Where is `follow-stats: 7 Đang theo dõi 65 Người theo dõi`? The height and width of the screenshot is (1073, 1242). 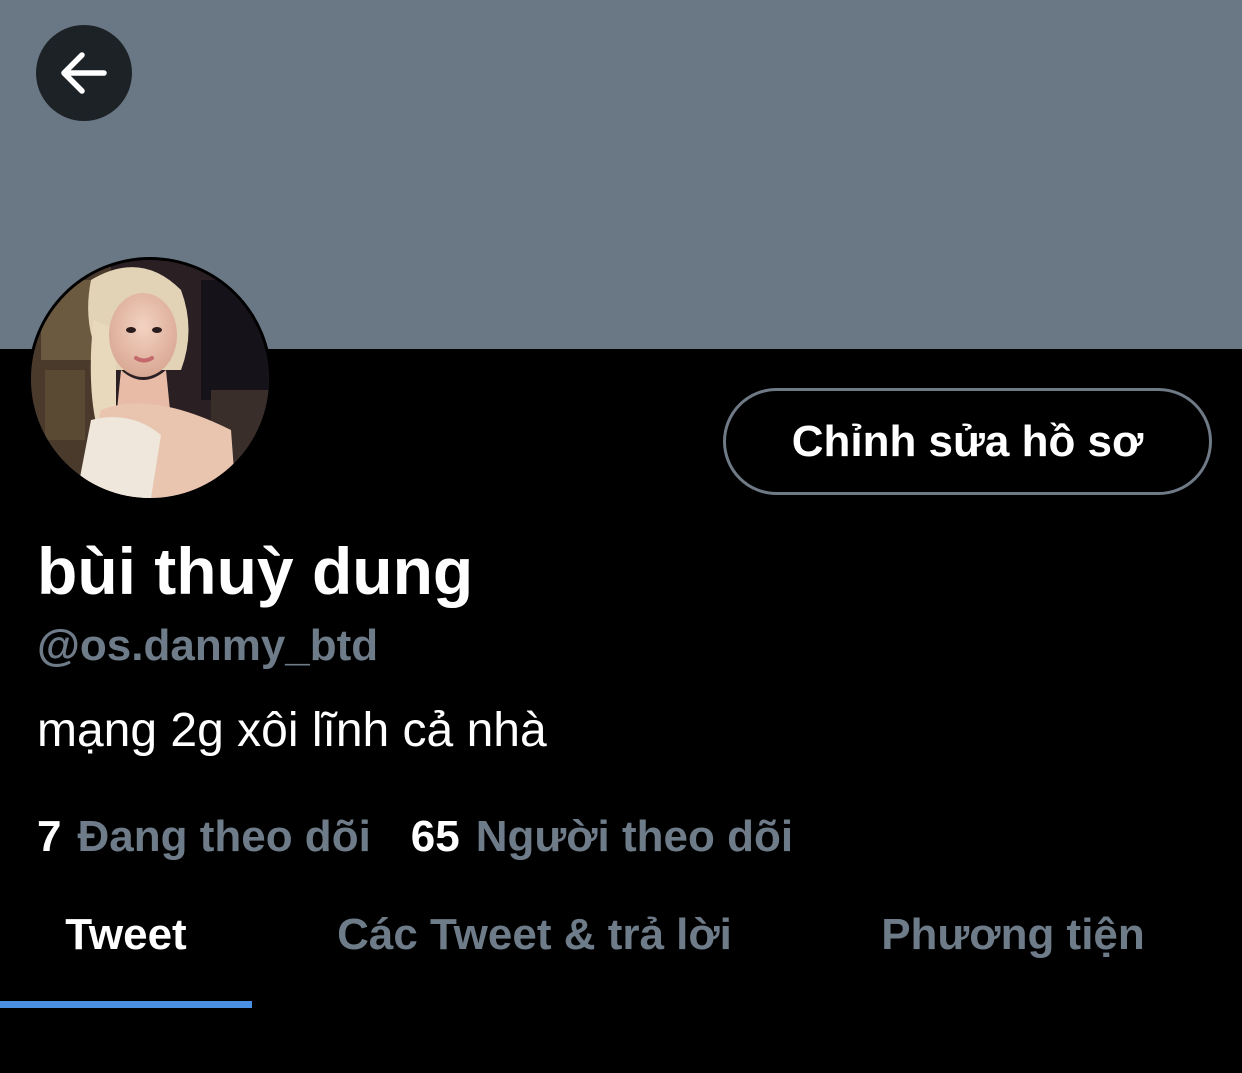 follow-stats: 7 Đang theo dõi 65 Người theo dõi is located at coordinates (415, 837).